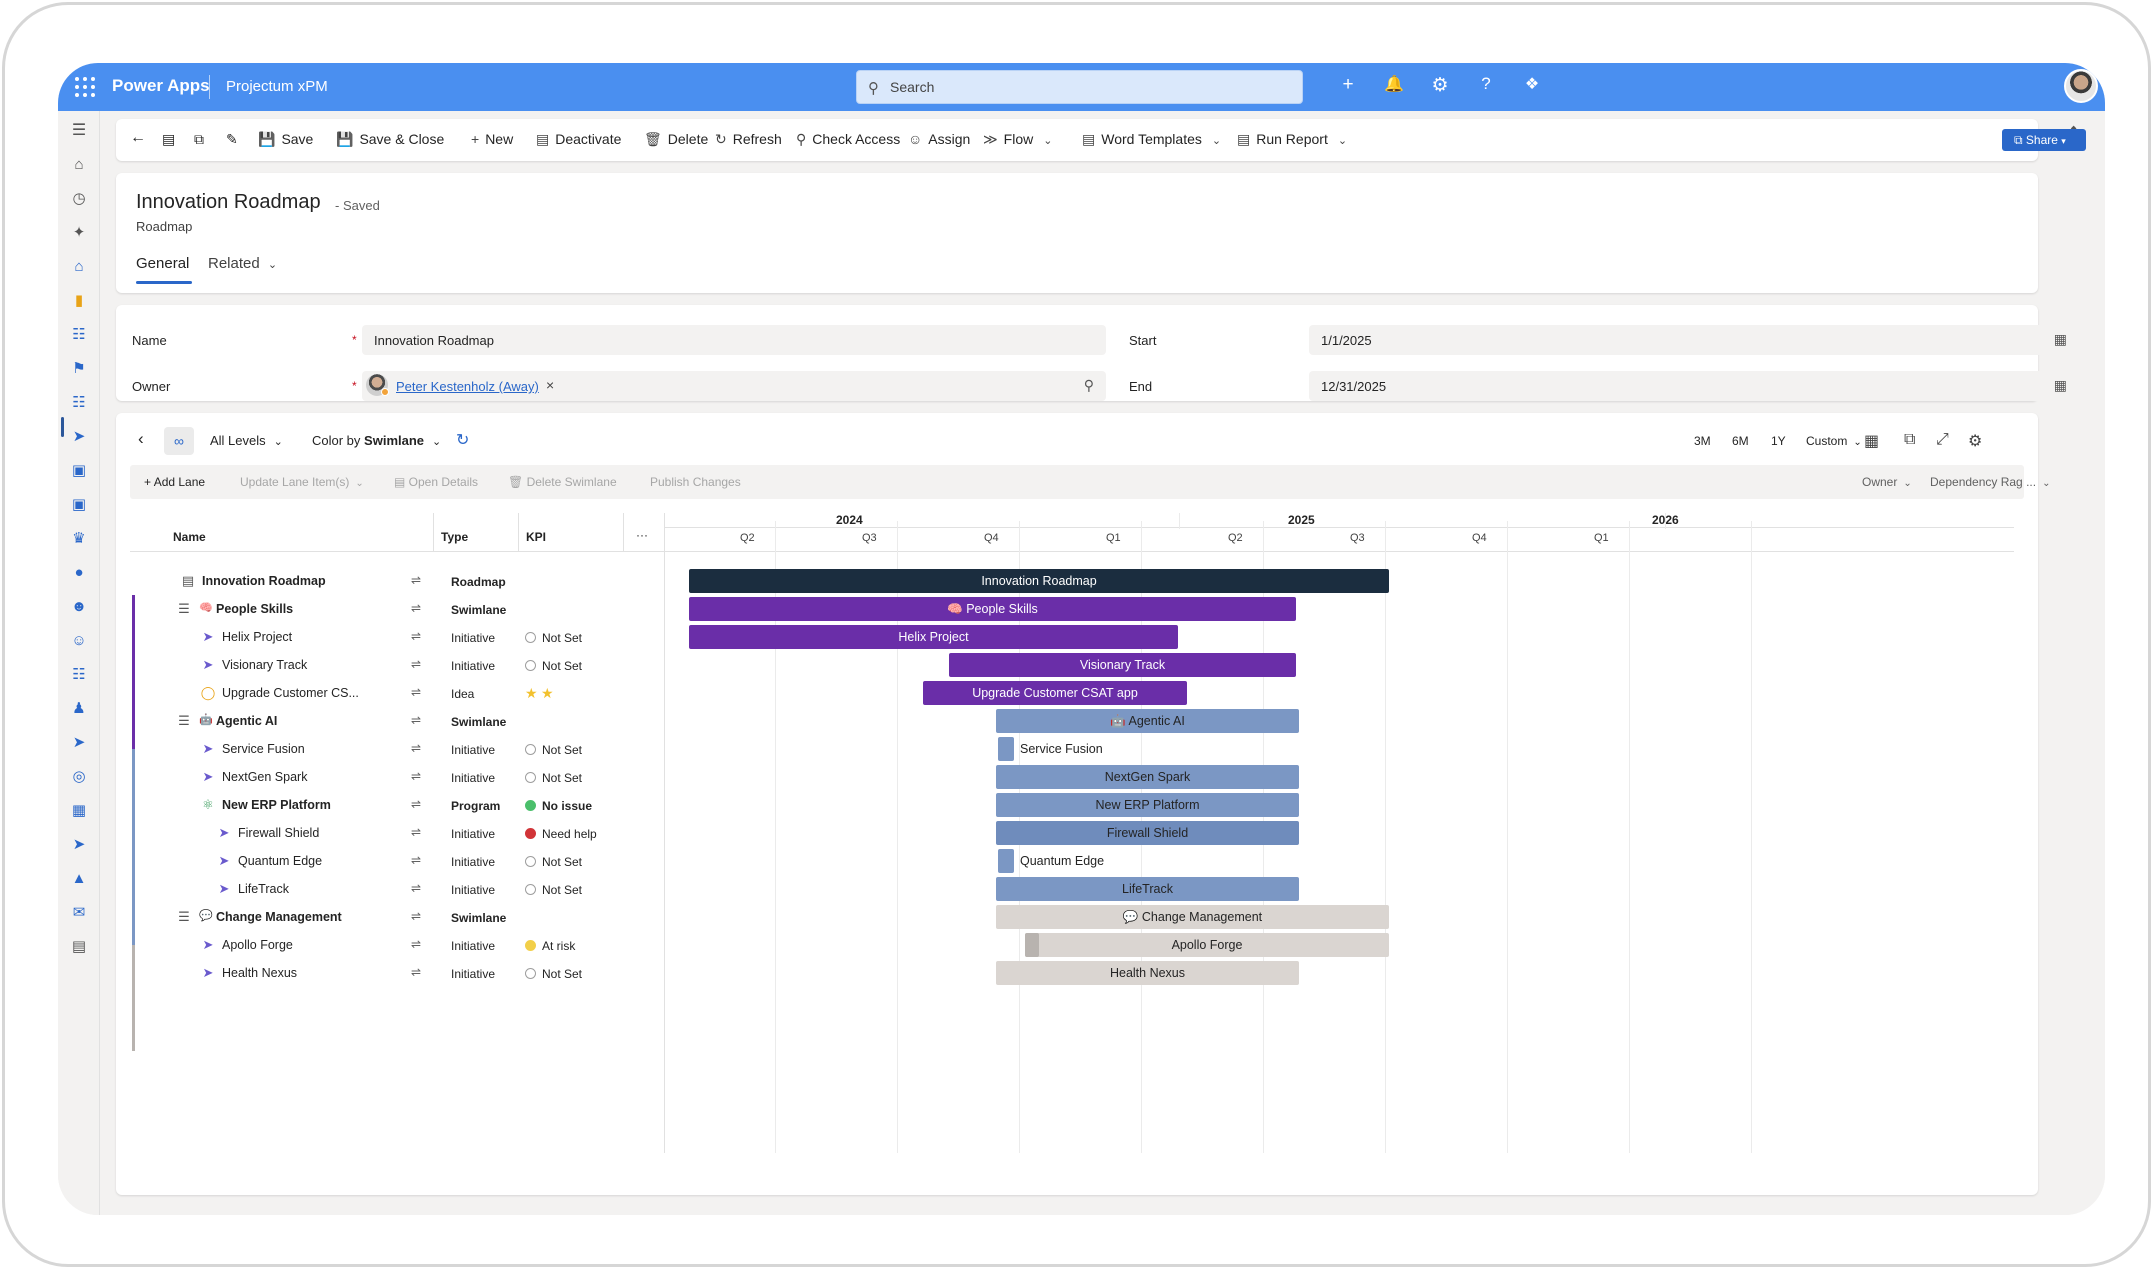  Describe the element at coordinates (1532, 84) in the screenshot. I see `copilot-icon: ❖` at that location.